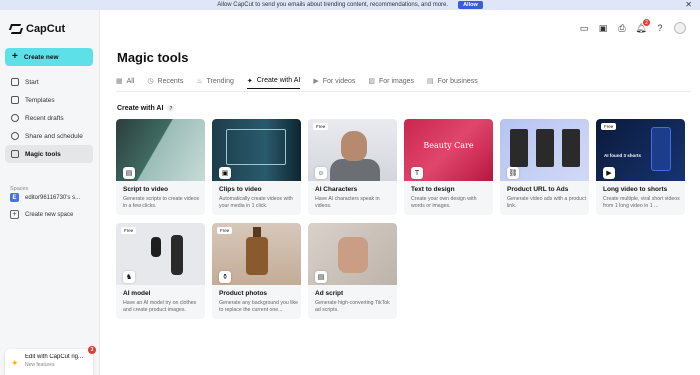 This screenshot has height=375, width=700. I want to click on tab-label: For images, so click(397, 81).